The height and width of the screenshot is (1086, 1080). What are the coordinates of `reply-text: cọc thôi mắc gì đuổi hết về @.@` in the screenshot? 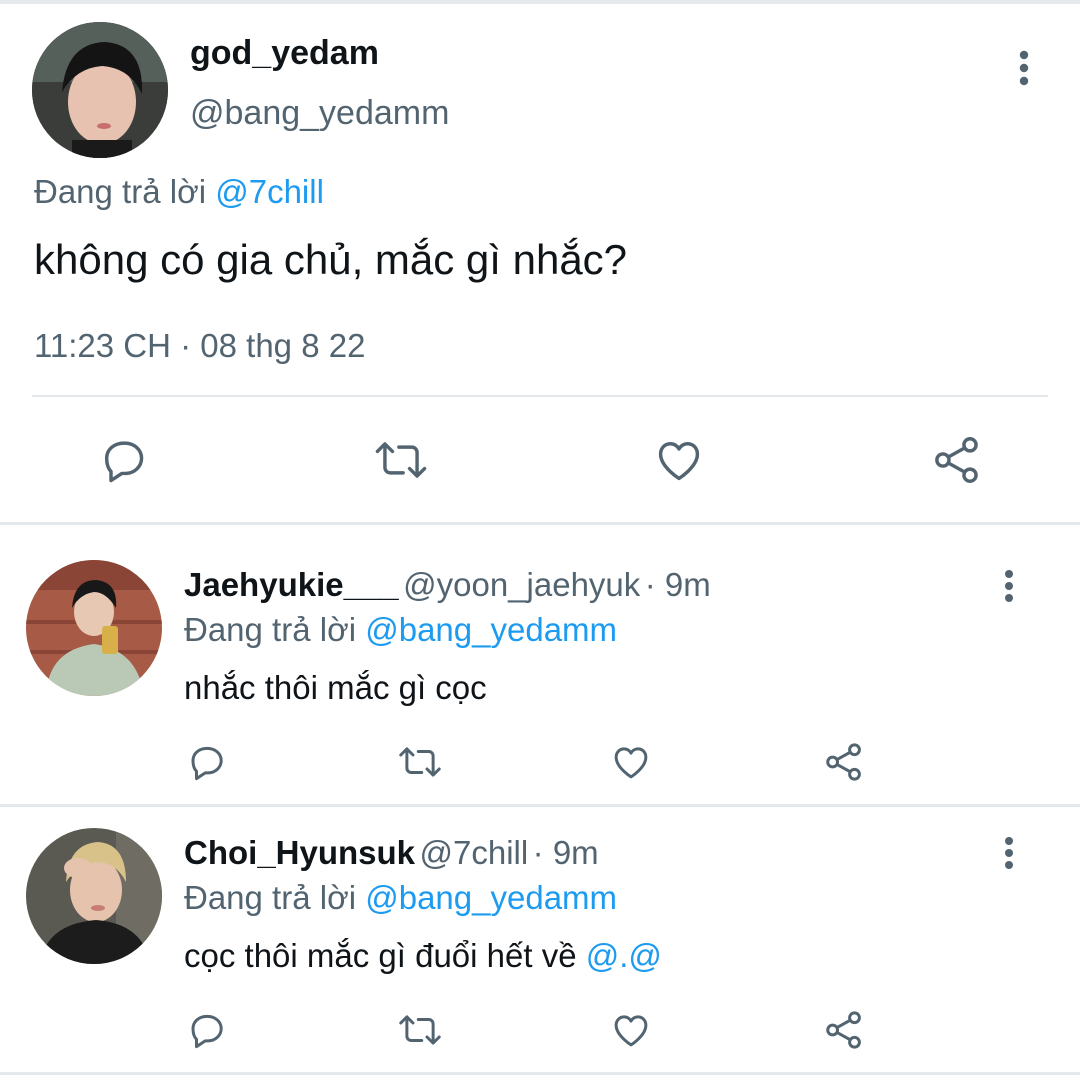 It's located at (423, 956).